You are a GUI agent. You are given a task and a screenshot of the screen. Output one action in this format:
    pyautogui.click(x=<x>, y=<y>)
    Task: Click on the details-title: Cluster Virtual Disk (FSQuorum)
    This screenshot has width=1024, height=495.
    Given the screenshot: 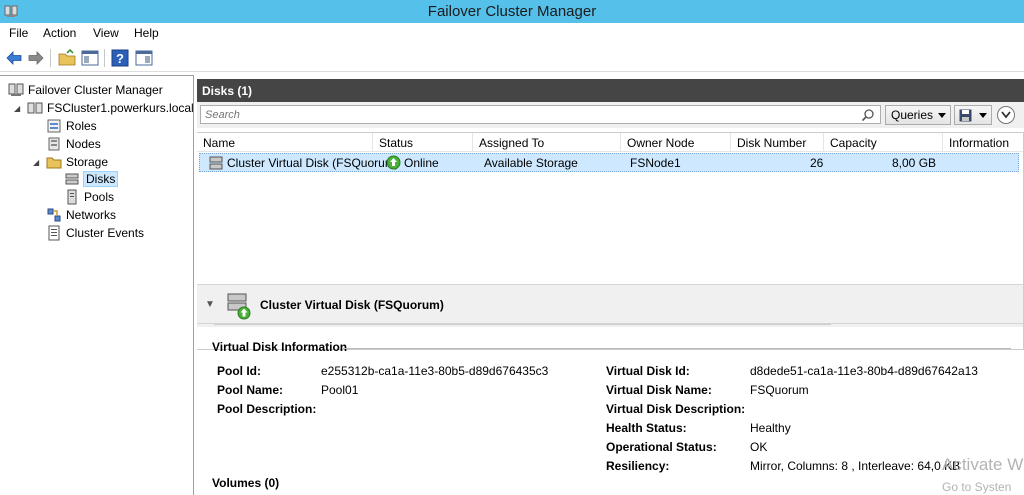 What is the action you would take?
    pyautogui.click(x=352, y=305)
    